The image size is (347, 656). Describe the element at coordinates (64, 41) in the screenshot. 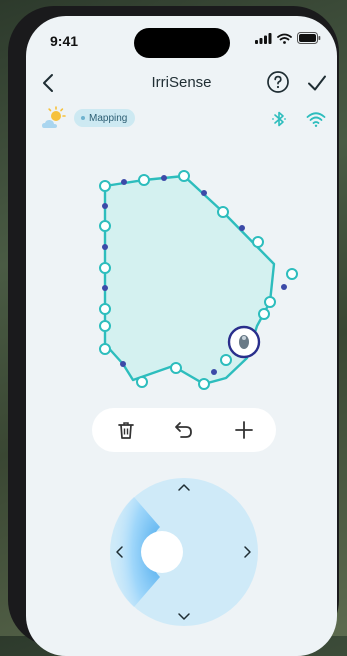

I see `status-time: 9:41` at that location.